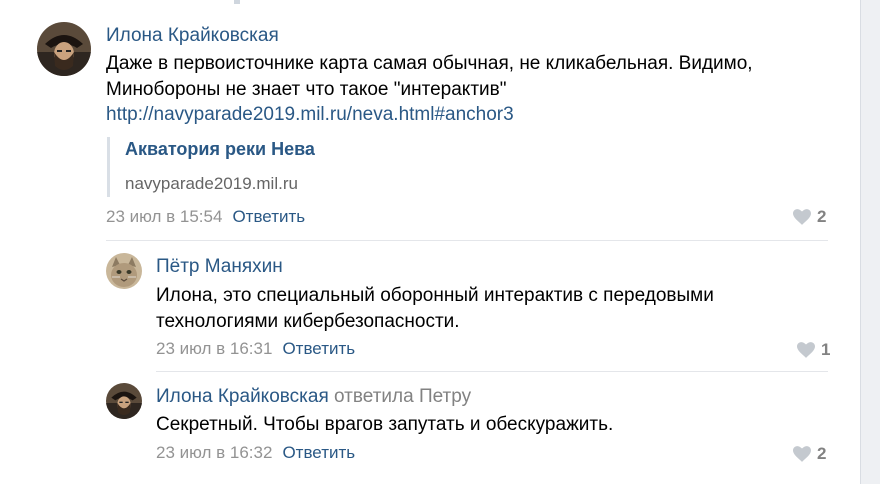 The image size is (880, 484). Describe the element at coordinates (214, 348) in the screenshot. I see `comment-date: 23 июл в 16:31` at that location.